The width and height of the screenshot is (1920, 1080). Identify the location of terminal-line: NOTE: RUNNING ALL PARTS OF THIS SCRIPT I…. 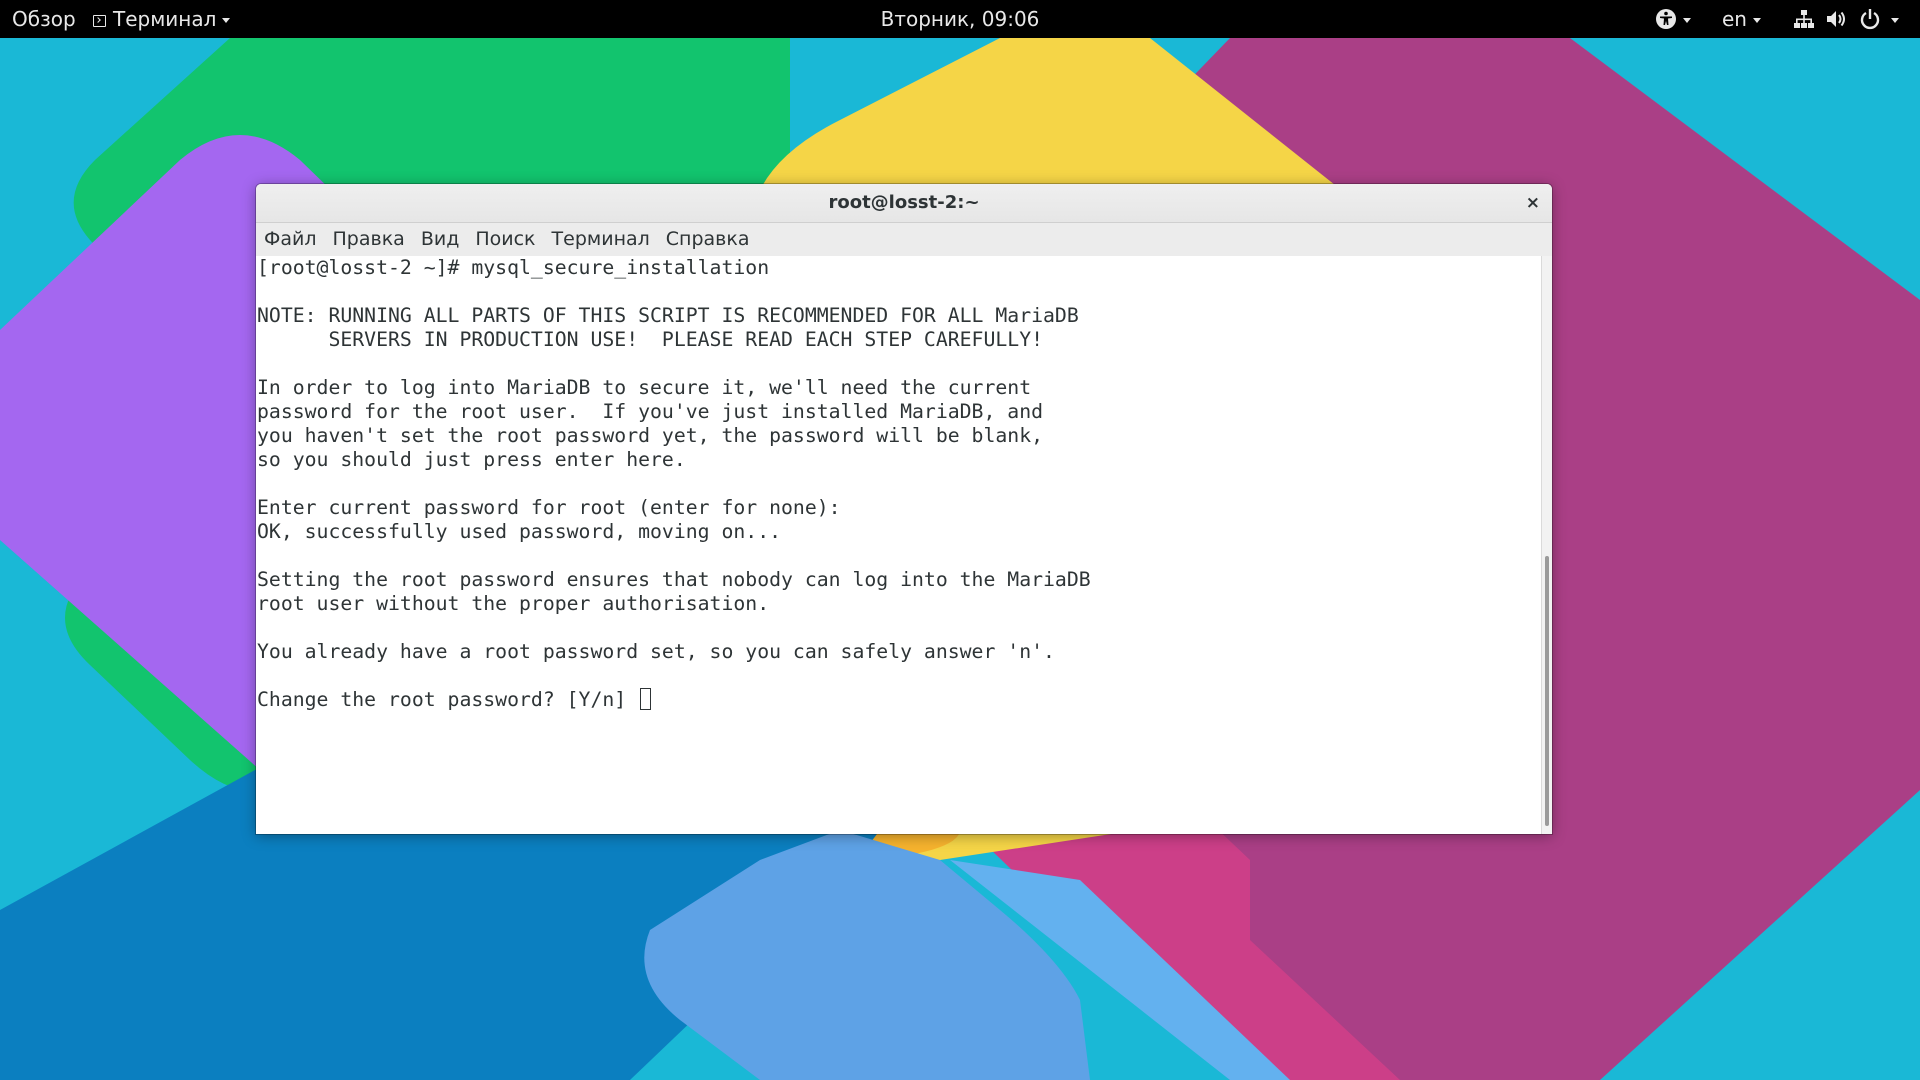
(668, 315).